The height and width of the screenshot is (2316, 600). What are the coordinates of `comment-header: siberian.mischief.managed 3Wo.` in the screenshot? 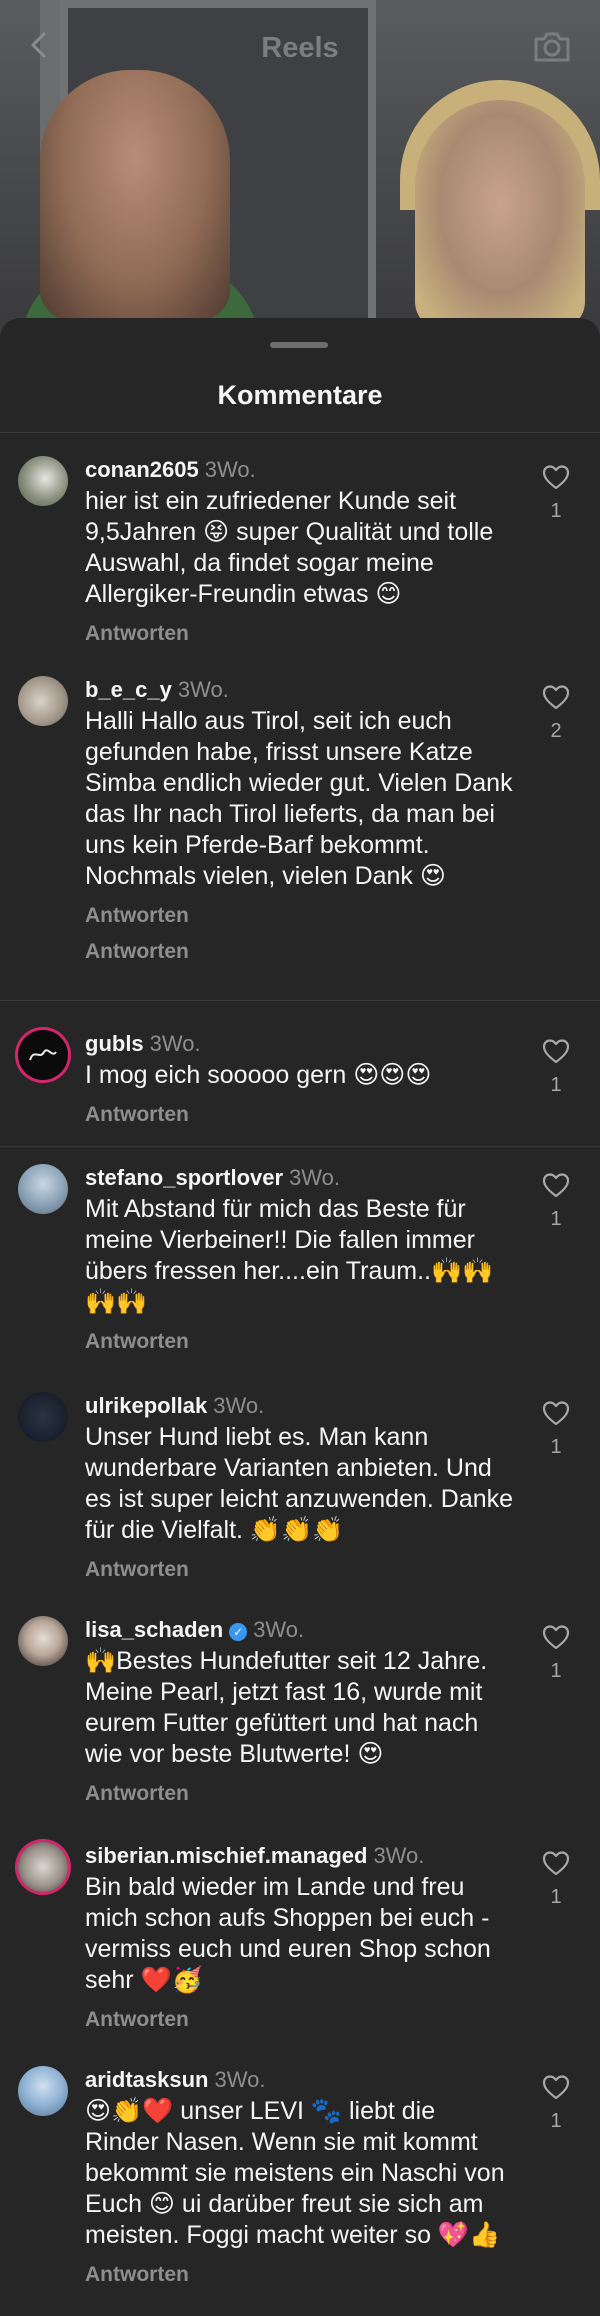 It's located at (300, 1856).